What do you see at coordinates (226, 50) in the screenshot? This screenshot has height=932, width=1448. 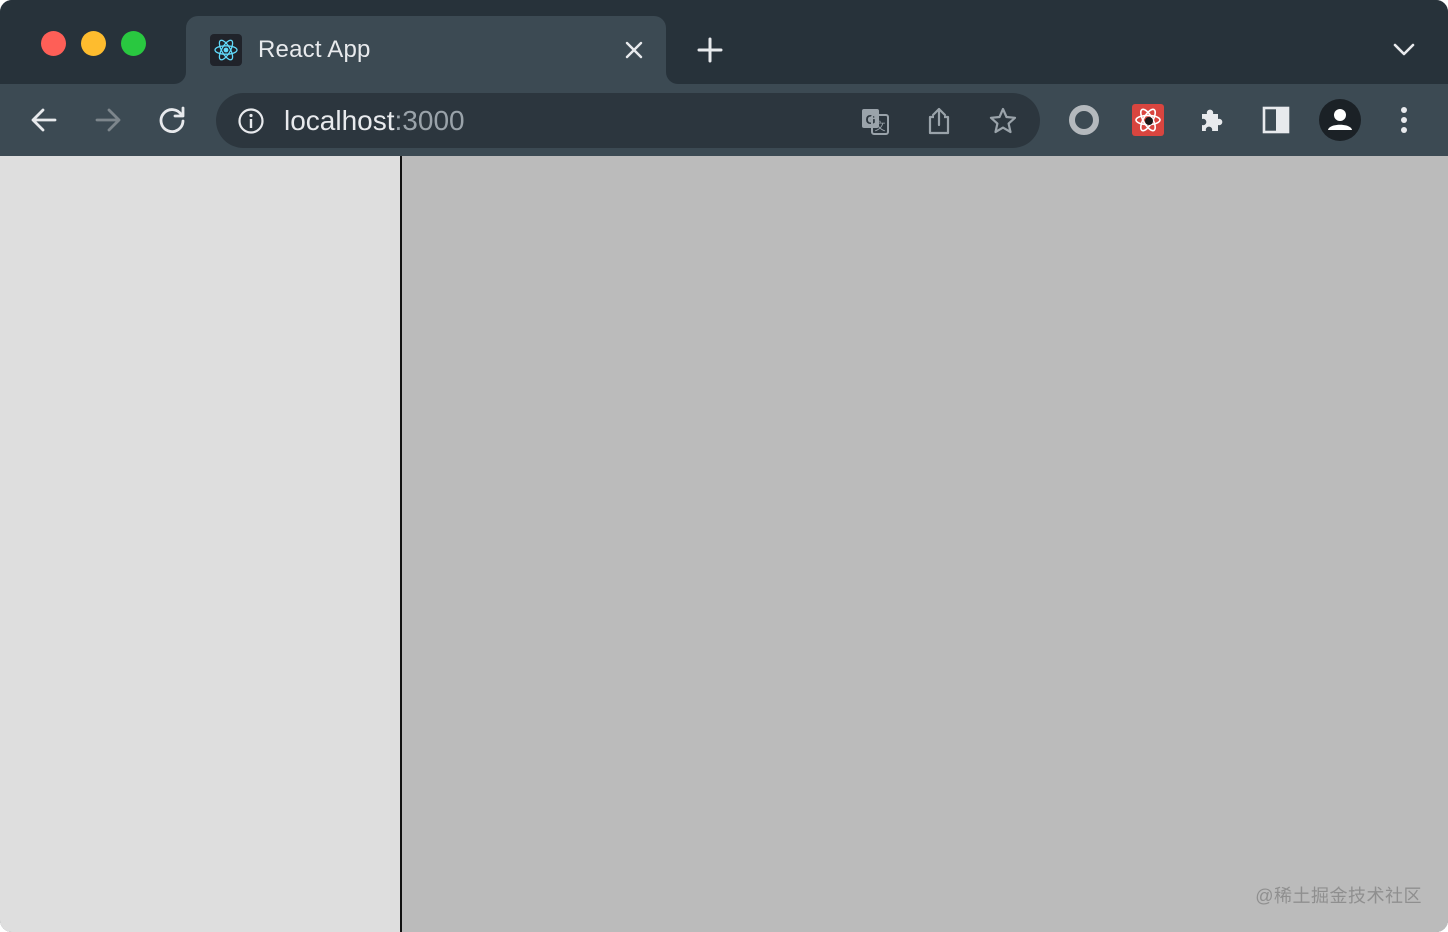 I see `react-logo-icon` at bounding box center [226, 50].